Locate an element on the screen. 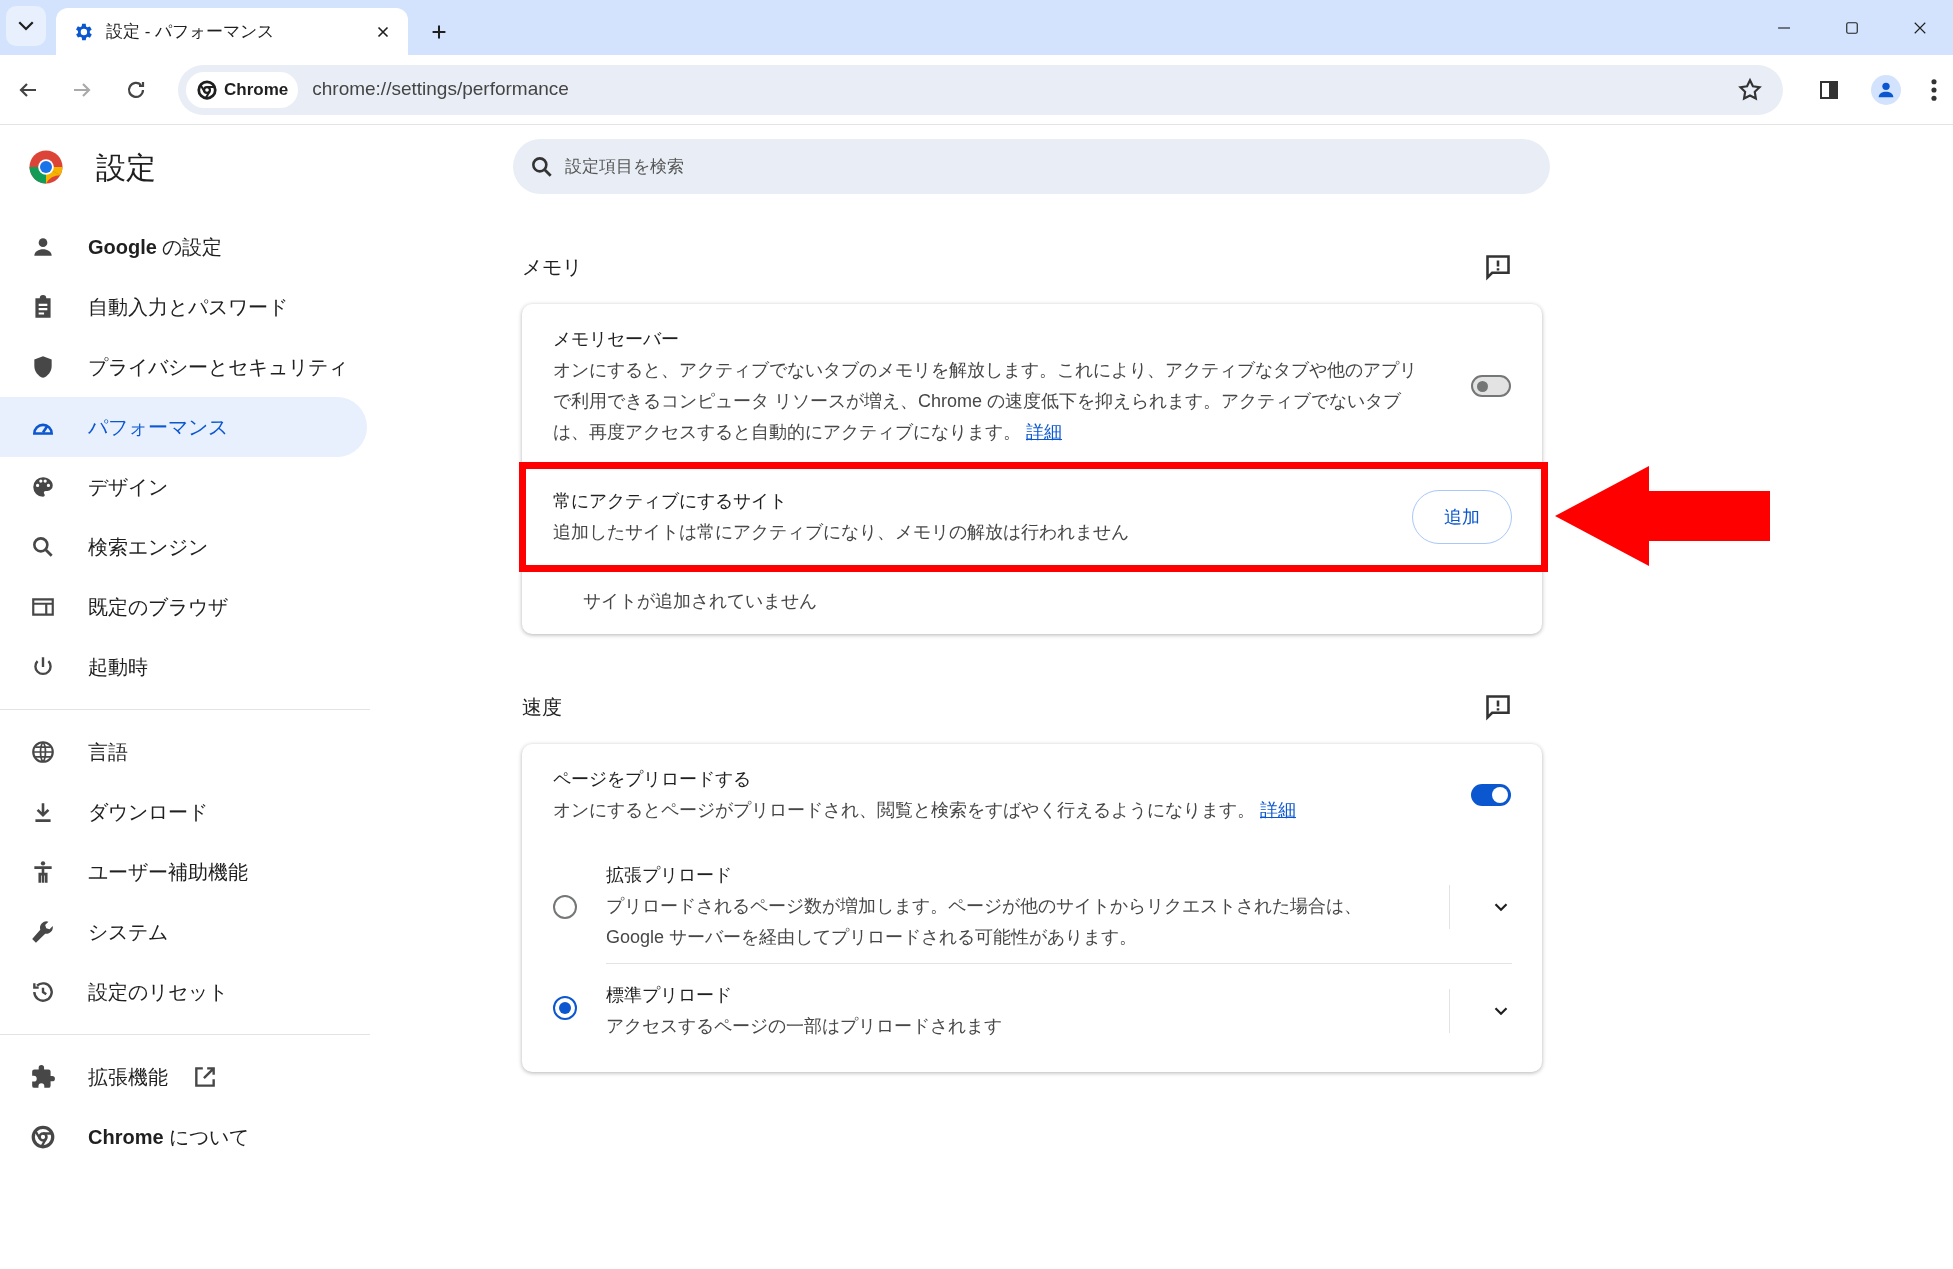 This screenshot has height=1269, width=1953. sidebar-item: パフォーマンス is located at coordinates (183, 427).